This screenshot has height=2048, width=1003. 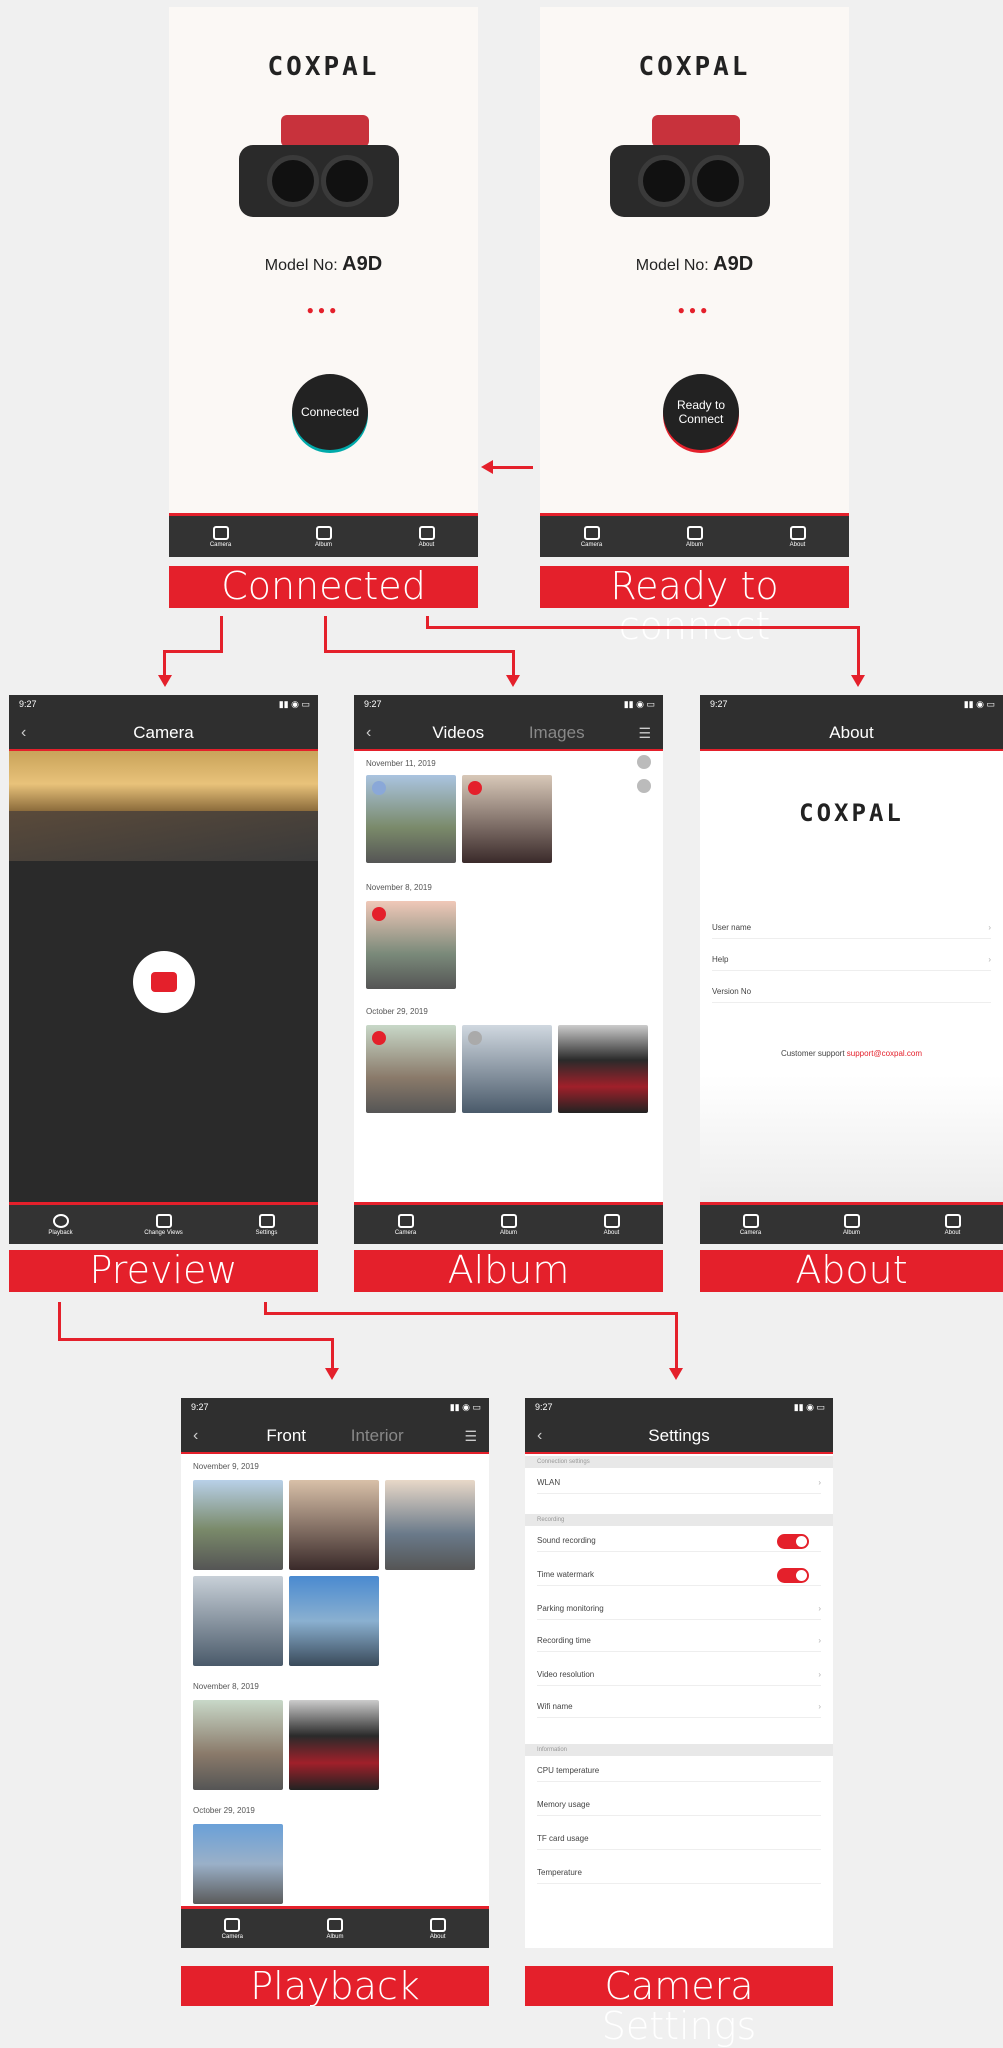 What do you see at coordinates (164, 982) in the screenshot?
I see `capture-button` at bounding box center [164, 982].